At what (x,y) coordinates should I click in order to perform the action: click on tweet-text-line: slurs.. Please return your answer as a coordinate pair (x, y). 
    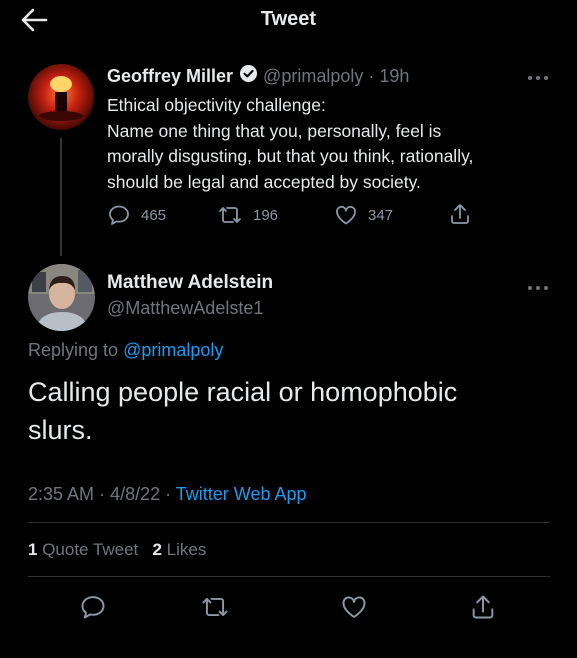
    Looking at the image, I should click on (60, 430).